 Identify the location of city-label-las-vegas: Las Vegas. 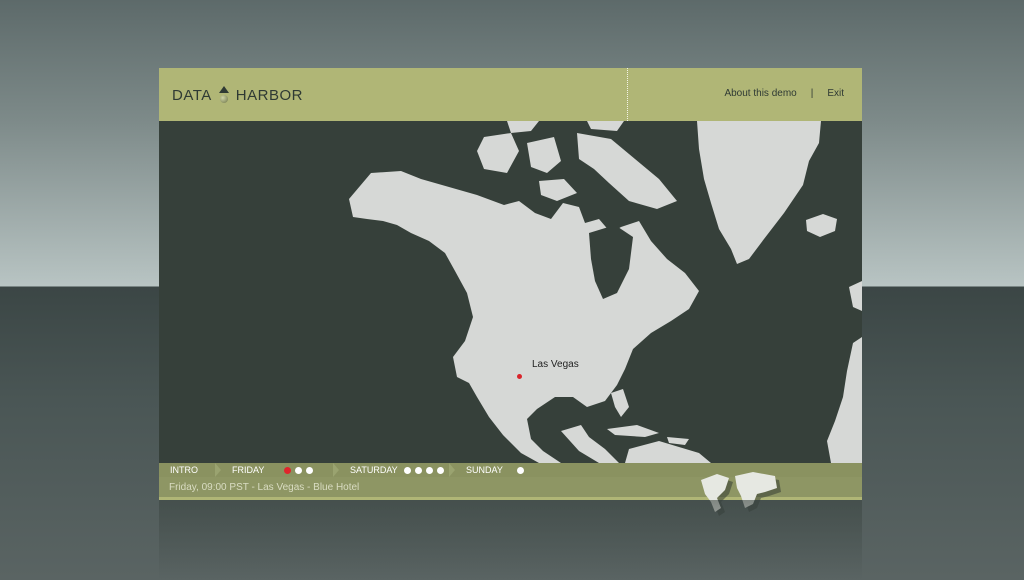
(555, 364).